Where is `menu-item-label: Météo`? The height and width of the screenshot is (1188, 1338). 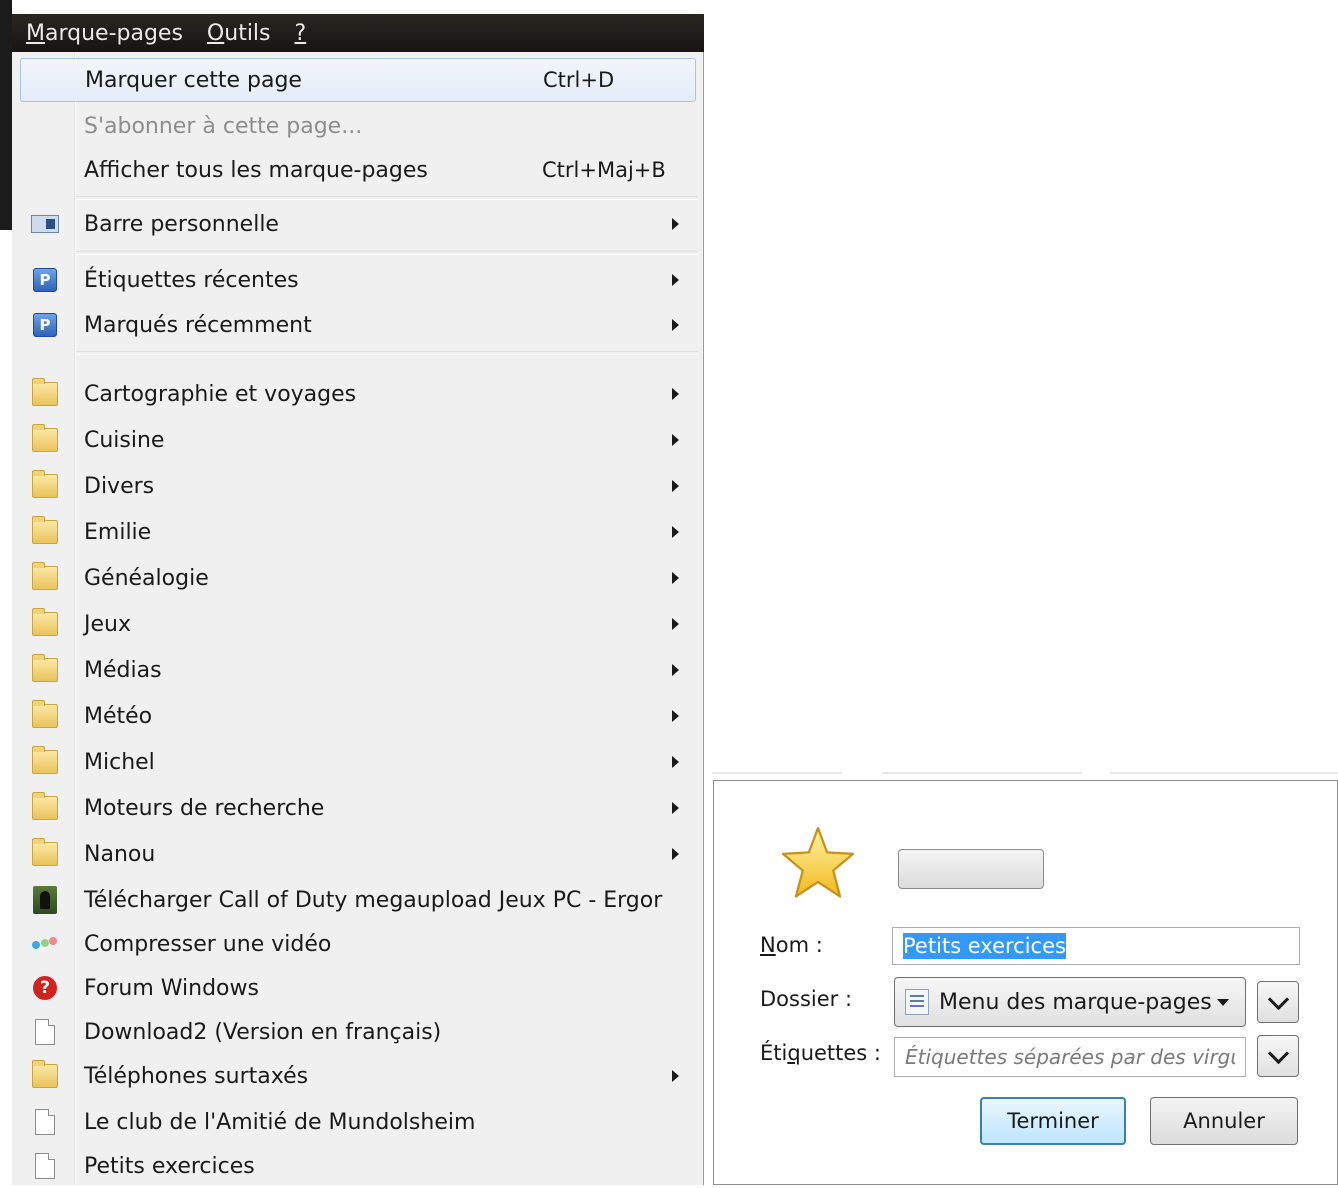 menu-item-label: Météo is located at coordinates (118, 716).